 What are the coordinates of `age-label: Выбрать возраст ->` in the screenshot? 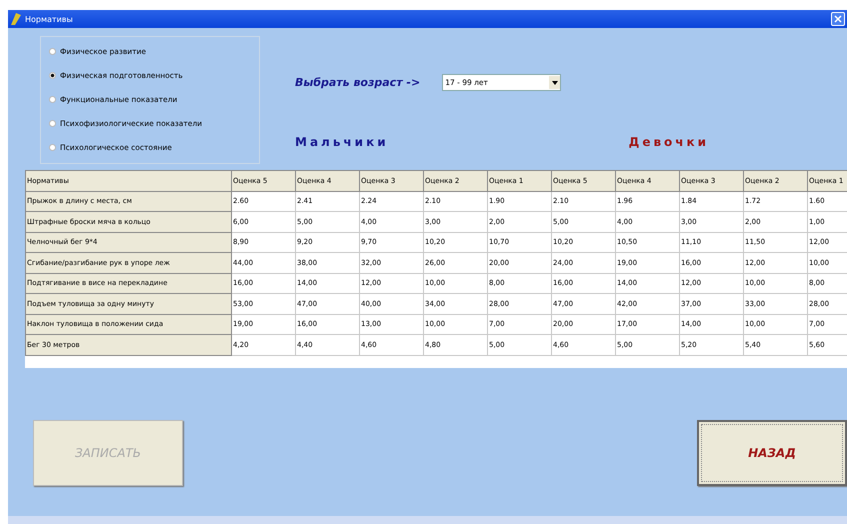 It's located at (357, 82).